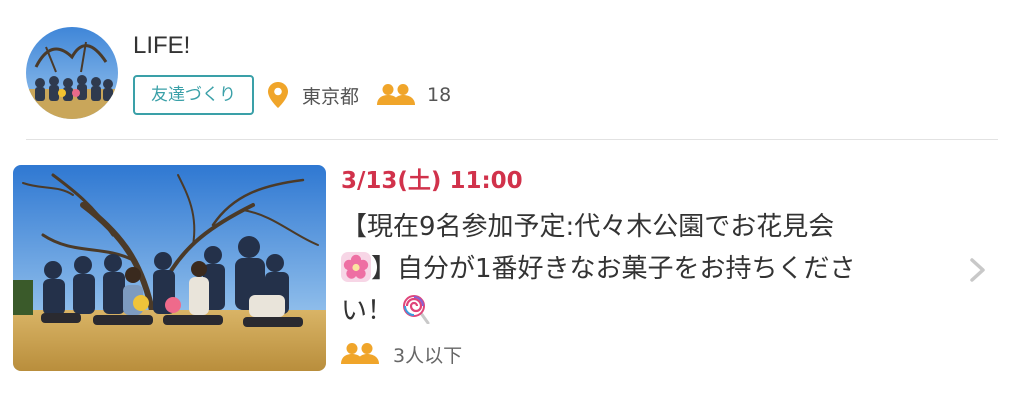  What do you see at coordinates (161, 46) in the screenshot?
I see `group-name: LIFE!` at bounding box center [161, 46].